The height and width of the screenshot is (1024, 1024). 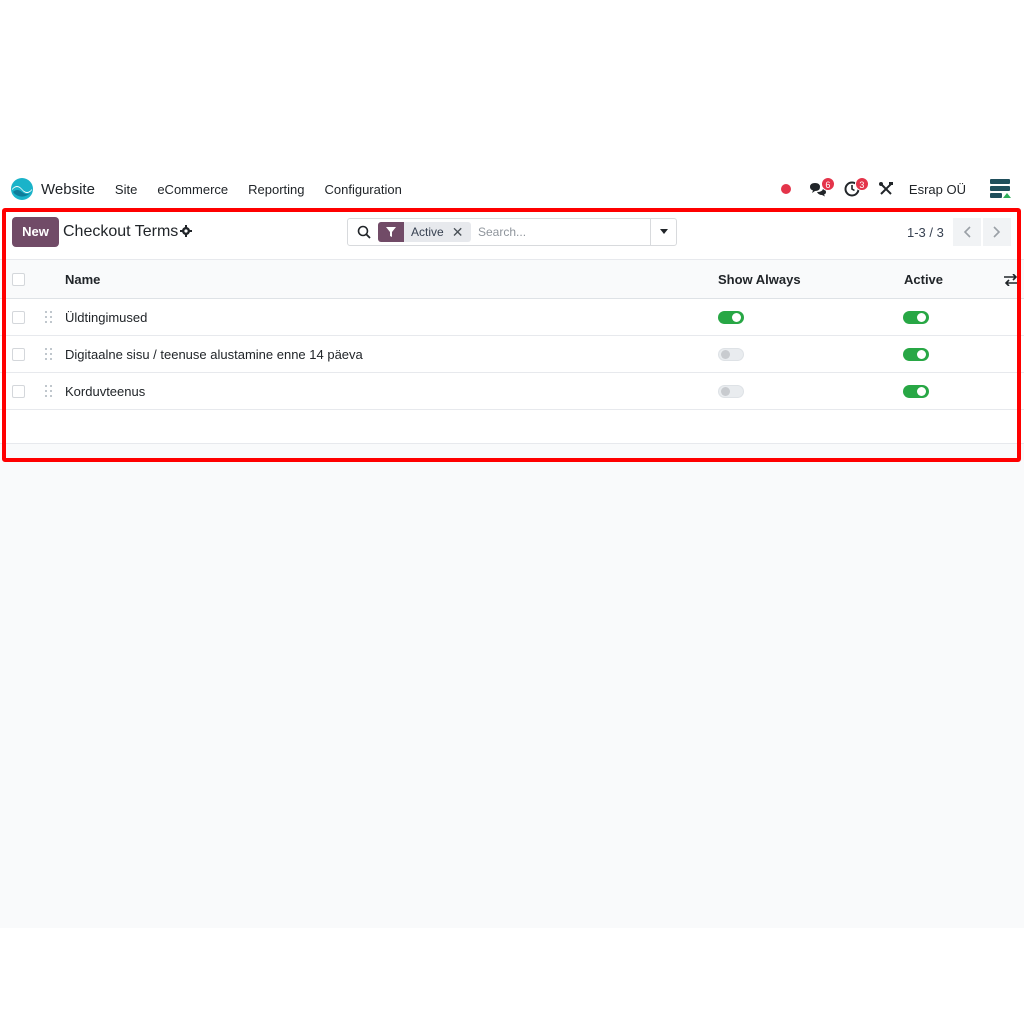 I want to click on messages-icon: 6, so click(x=820, y=189).